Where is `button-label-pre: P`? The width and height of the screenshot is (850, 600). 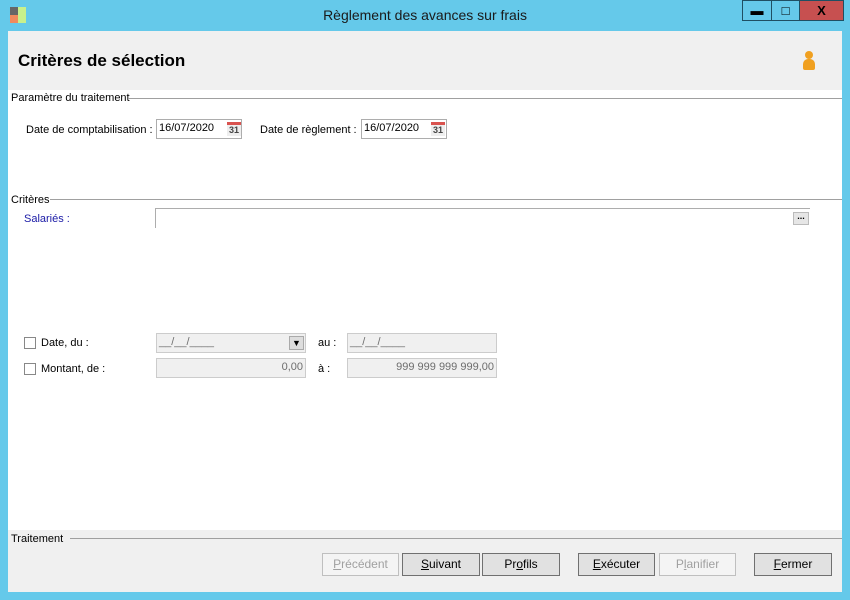 button-label-pre: P is located at coordinates (679, 564).